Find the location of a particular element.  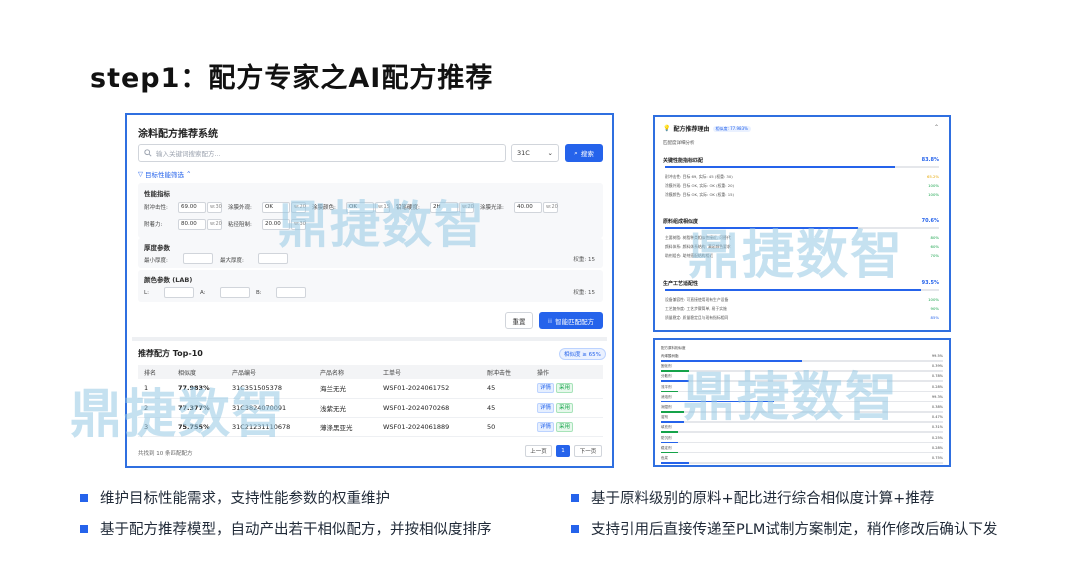

search-button-label: 搜索 is located at coordinates (587, 154).